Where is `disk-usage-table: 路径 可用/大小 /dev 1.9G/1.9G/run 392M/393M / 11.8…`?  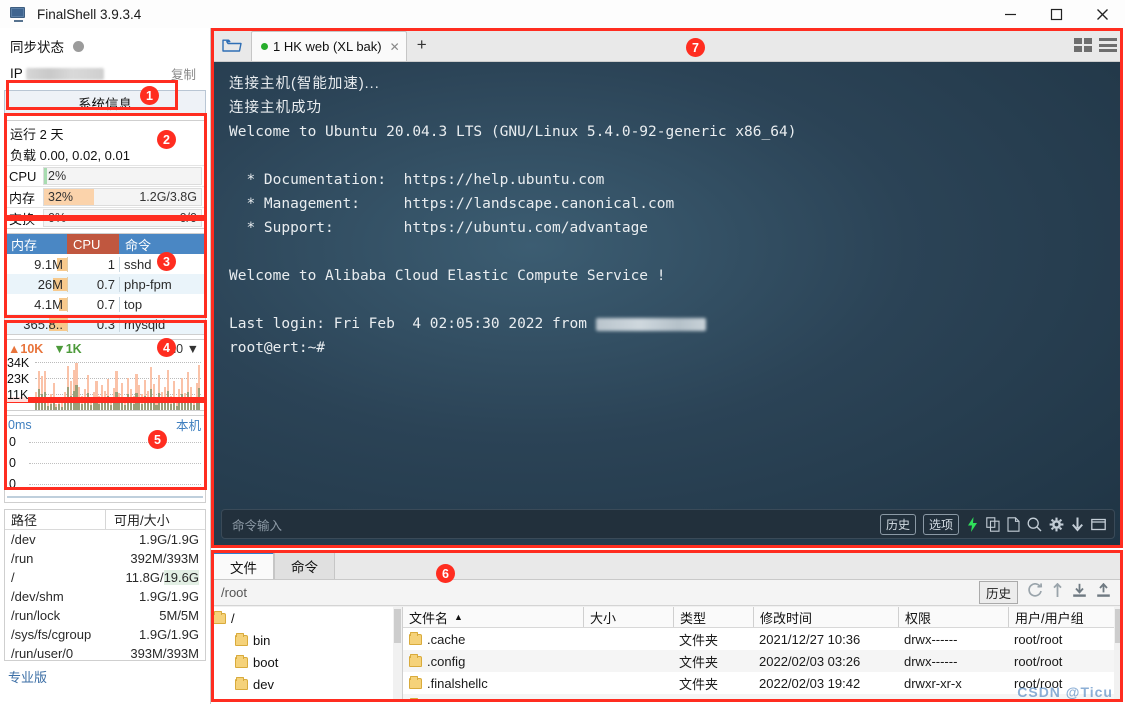
disk-usage-table: 路径 可用/大小 /dev 1.9G/1.9G/run 392M/393M / 11.8… is located at coordinates (105, 585).